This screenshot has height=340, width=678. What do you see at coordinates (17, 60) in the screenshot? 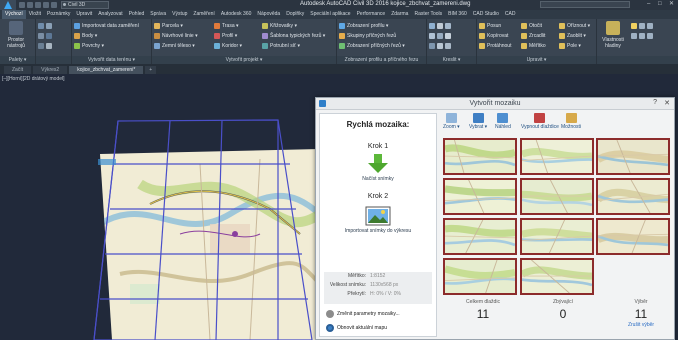
I see `palettes-panel-title: Palety ▾` at bounding box center [17, 60].